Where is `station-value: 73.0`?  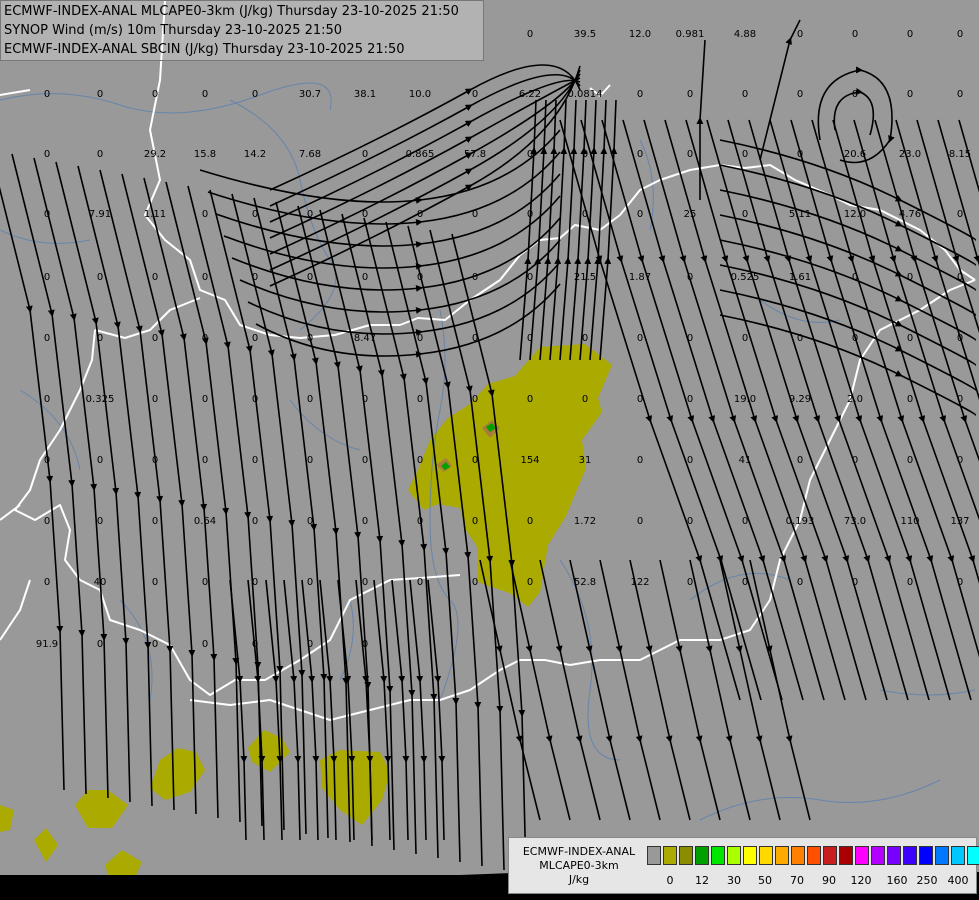 station-value: 73.0 is located at coordinates (855, 521).